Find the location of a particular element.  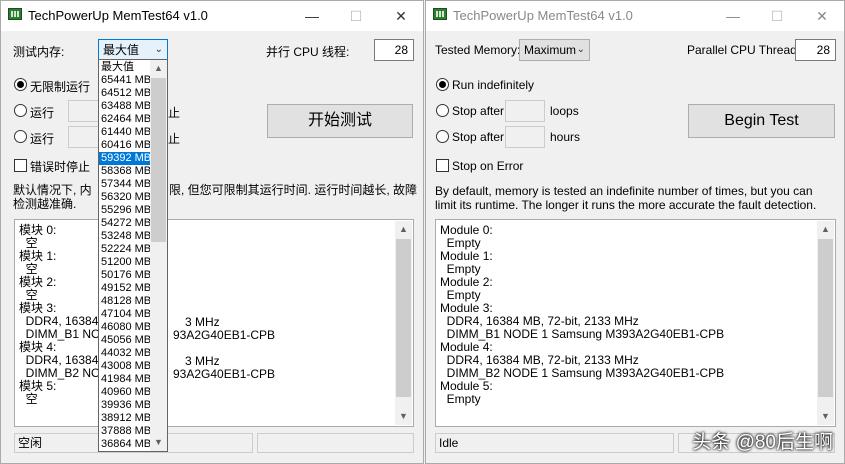

dropdown-option: 56320 MB is located at coordinates (125, 197).